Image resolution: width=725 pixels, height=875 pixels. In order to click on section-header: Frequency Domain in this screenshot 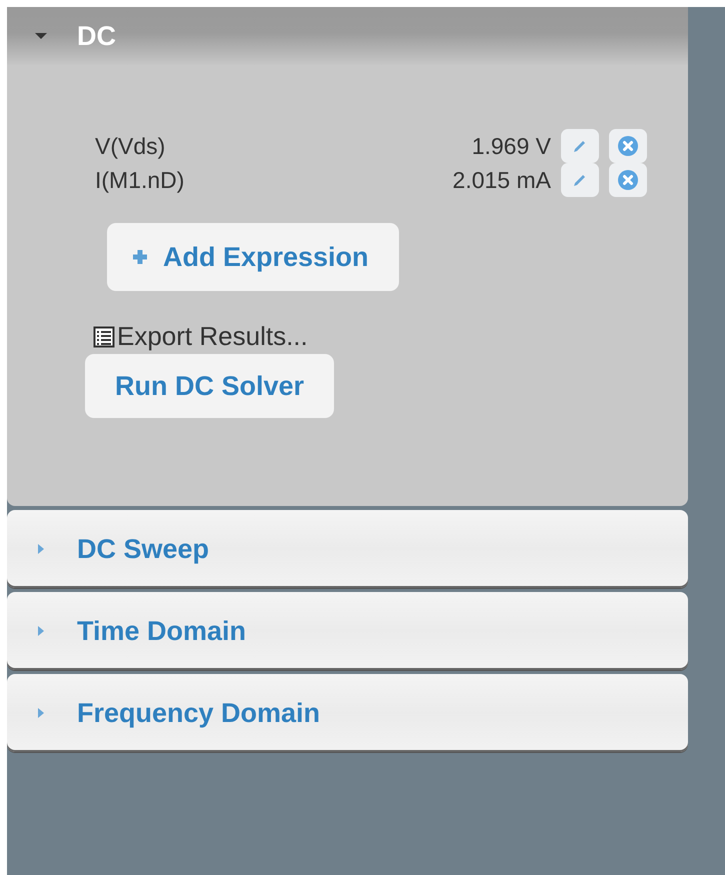, I will do `click(347, 713)`.